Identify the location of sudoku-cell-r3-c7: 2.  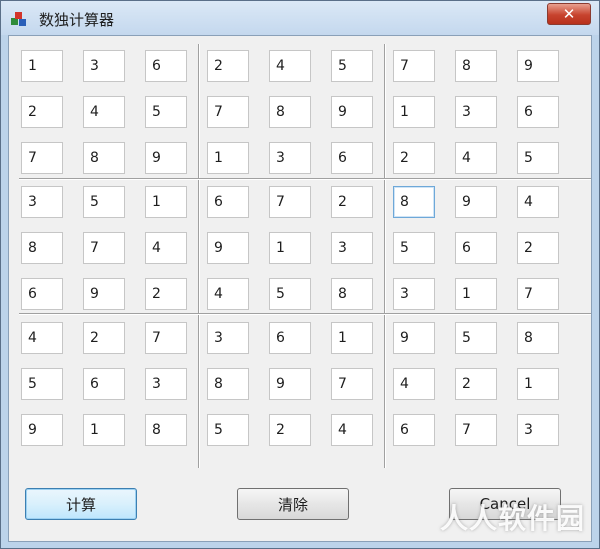
(414, 158).